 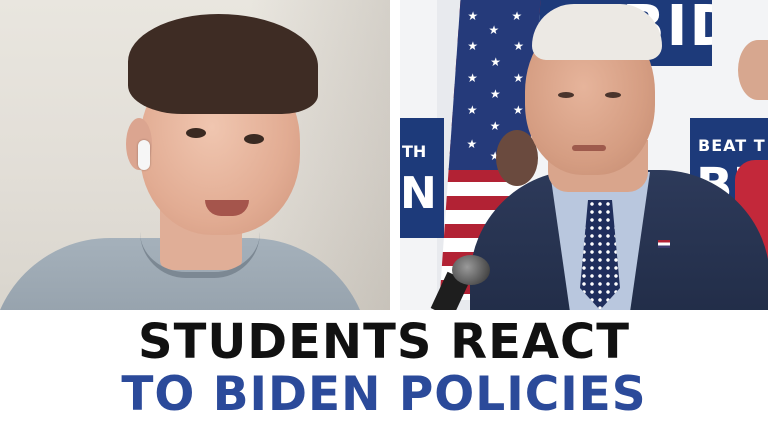 What do you see at coordinates (613, 95) in the screenshot?
I see `biden-eye-right` at bounding box center [613, 95].